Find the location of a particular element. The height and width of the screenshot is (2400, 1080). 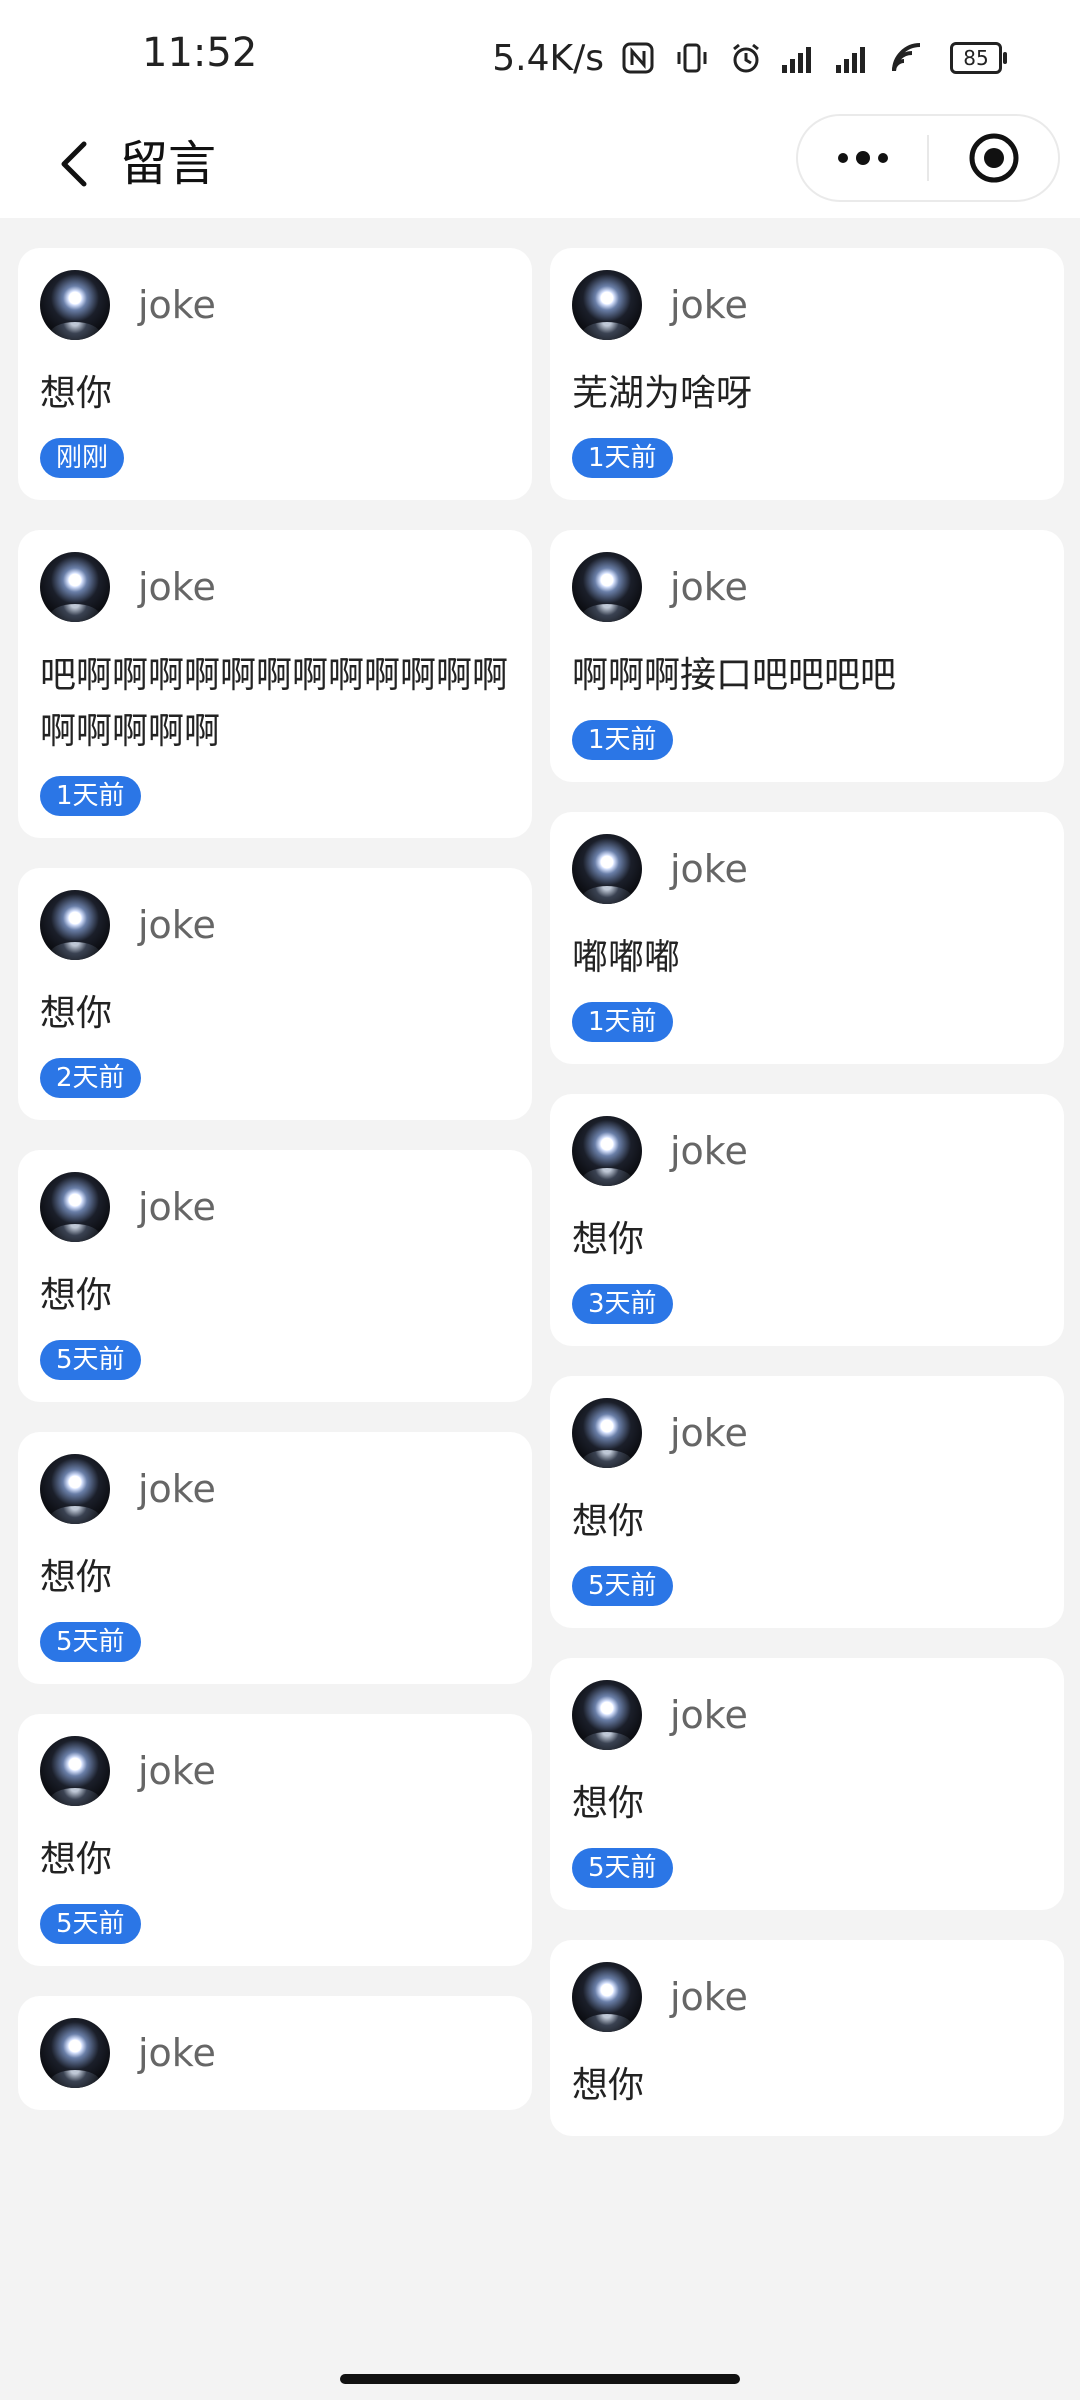

back-button is located at coordinates (74, 164).